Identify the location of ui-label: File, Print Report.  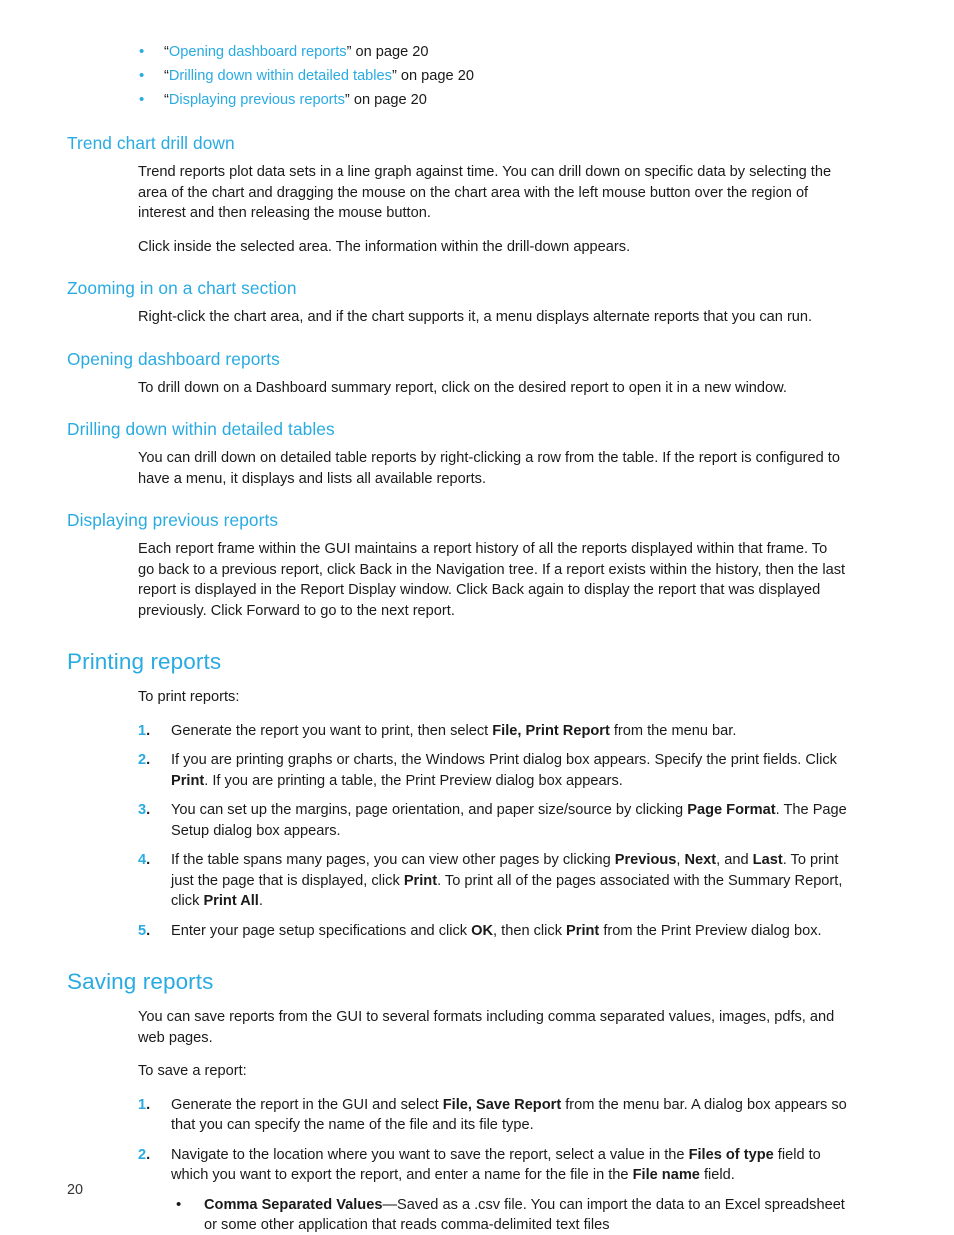
(551, 730).